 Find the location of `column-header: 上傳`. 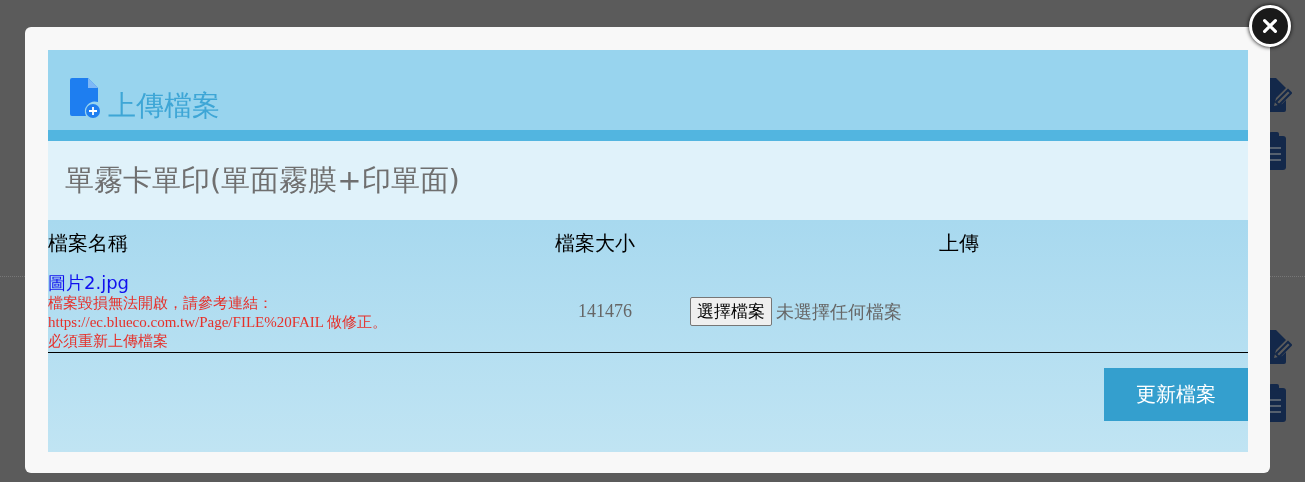

column-header: 上傳 is located at coordinates (959, 243).